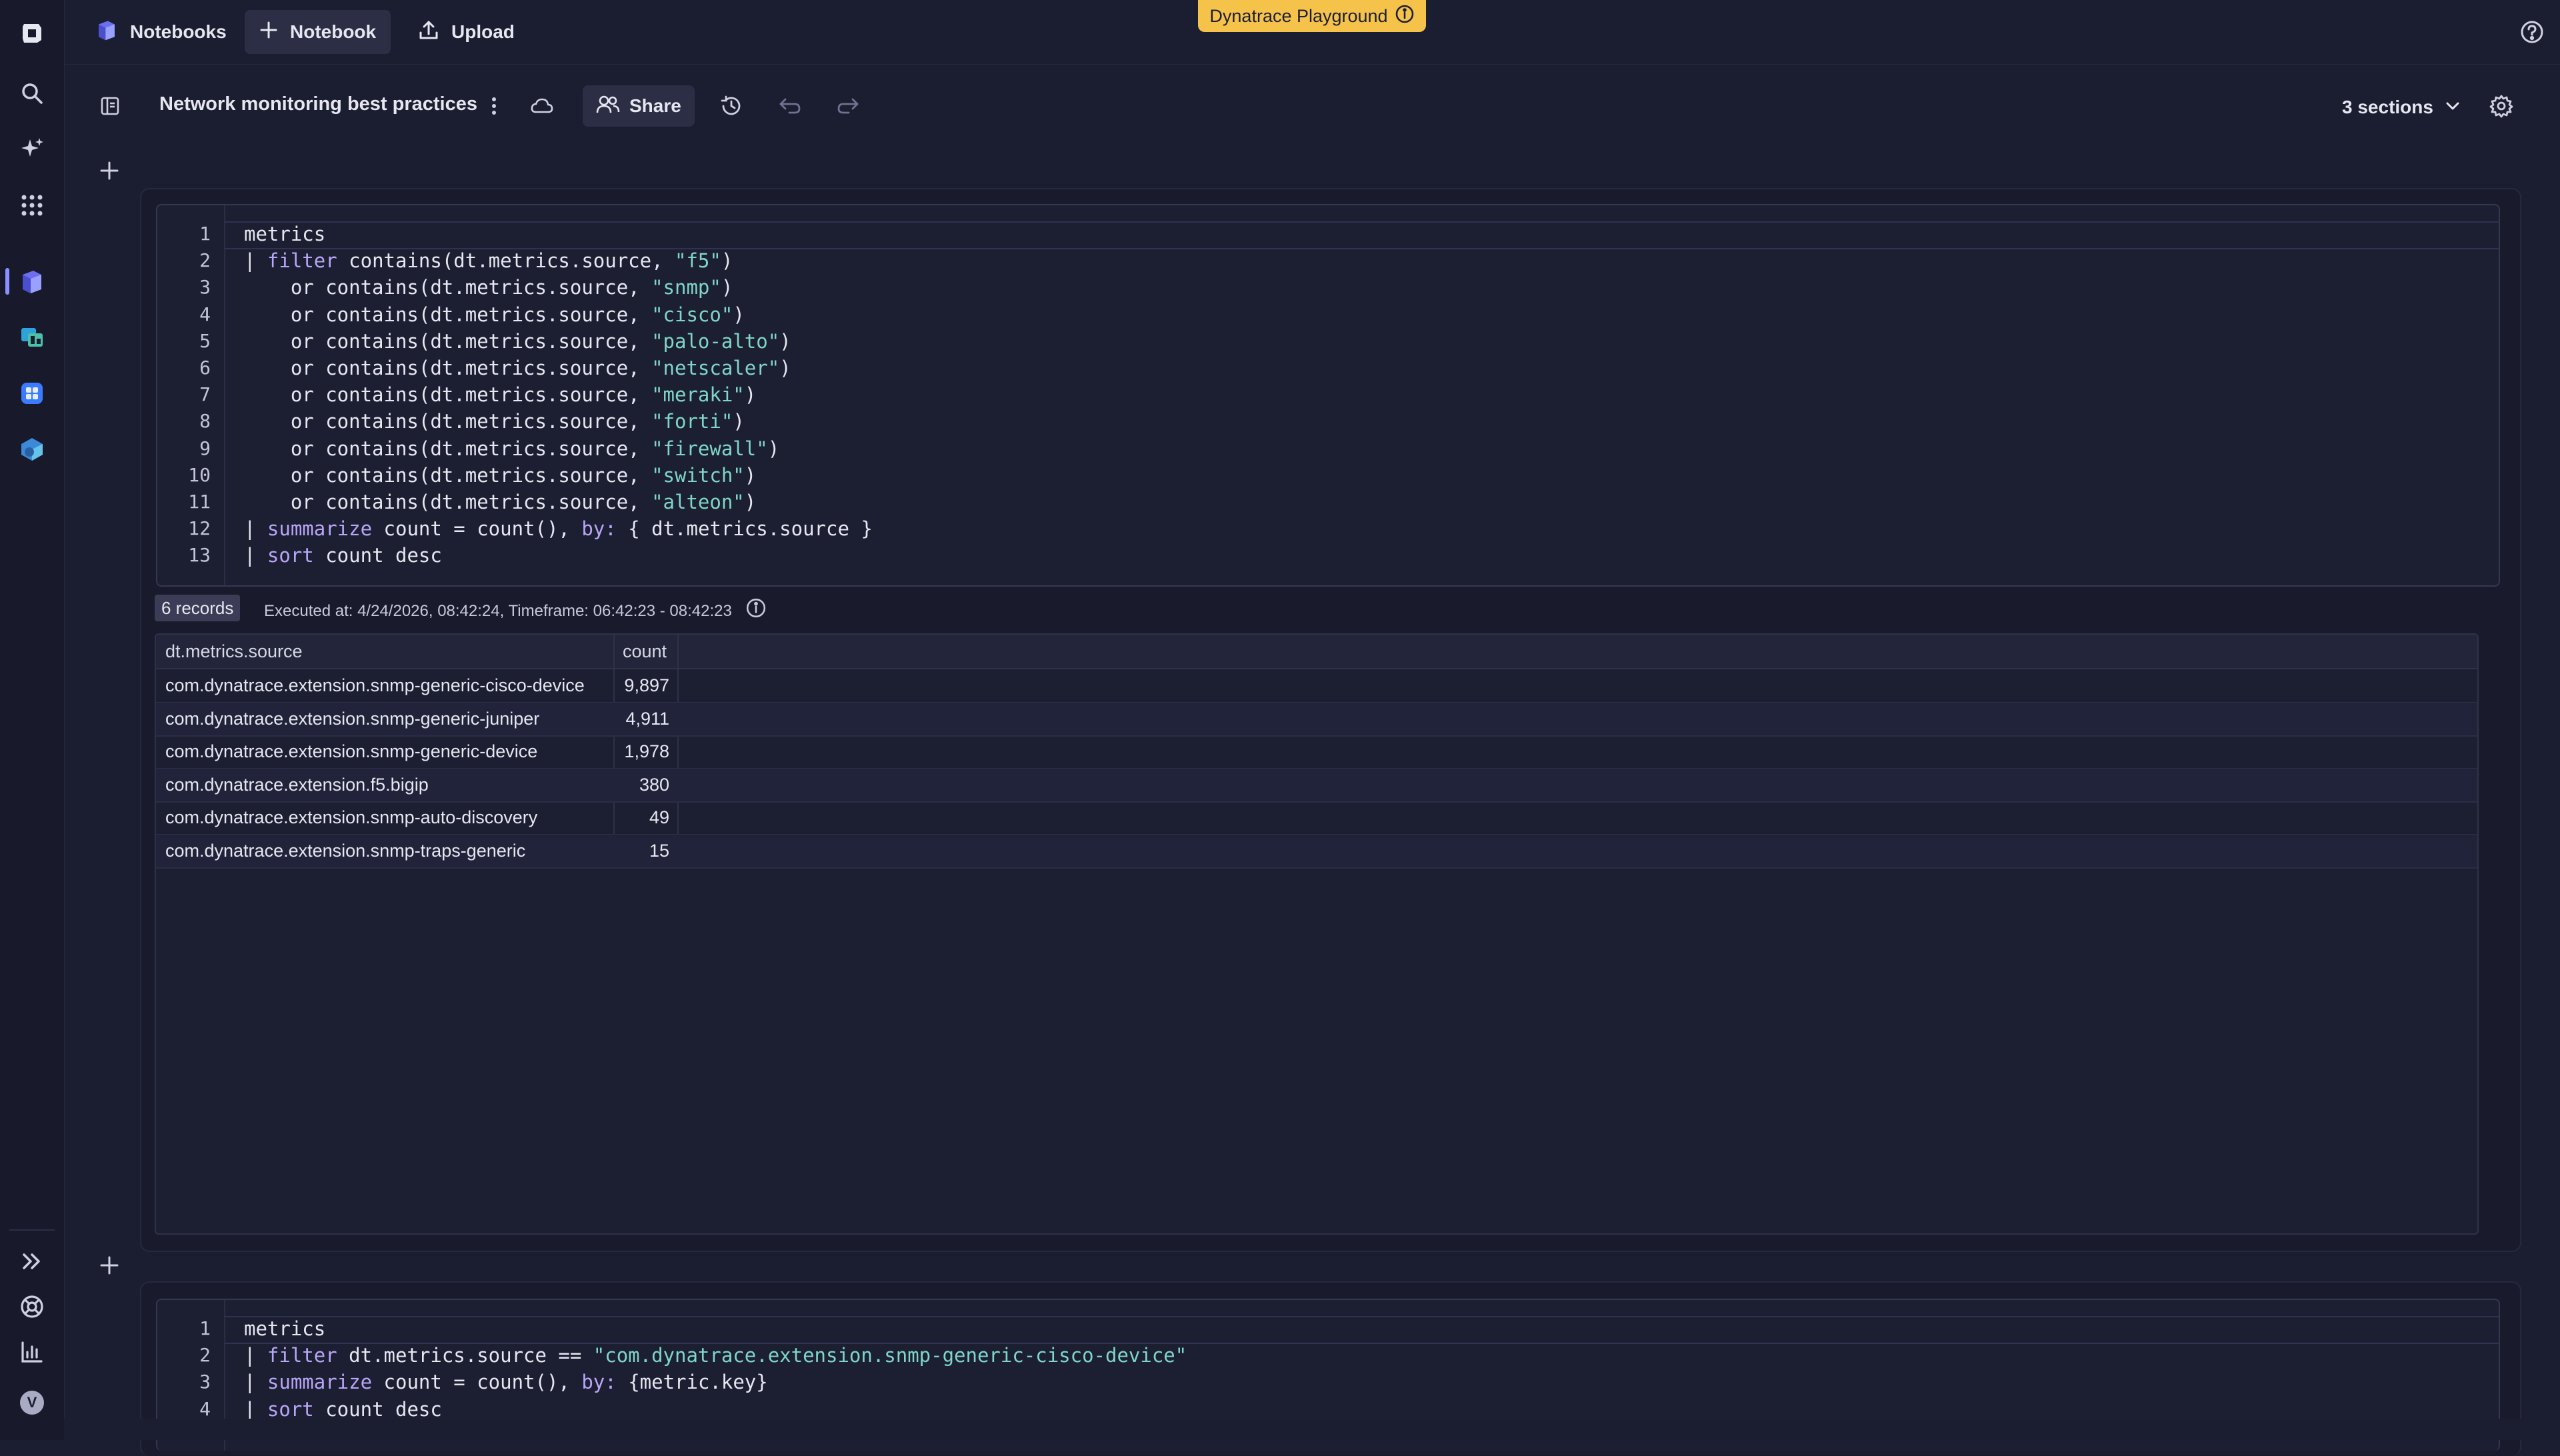  Describe the element at coordinates (542, 106) in the screenshot. I see `cloud-sync-icon` at that location.